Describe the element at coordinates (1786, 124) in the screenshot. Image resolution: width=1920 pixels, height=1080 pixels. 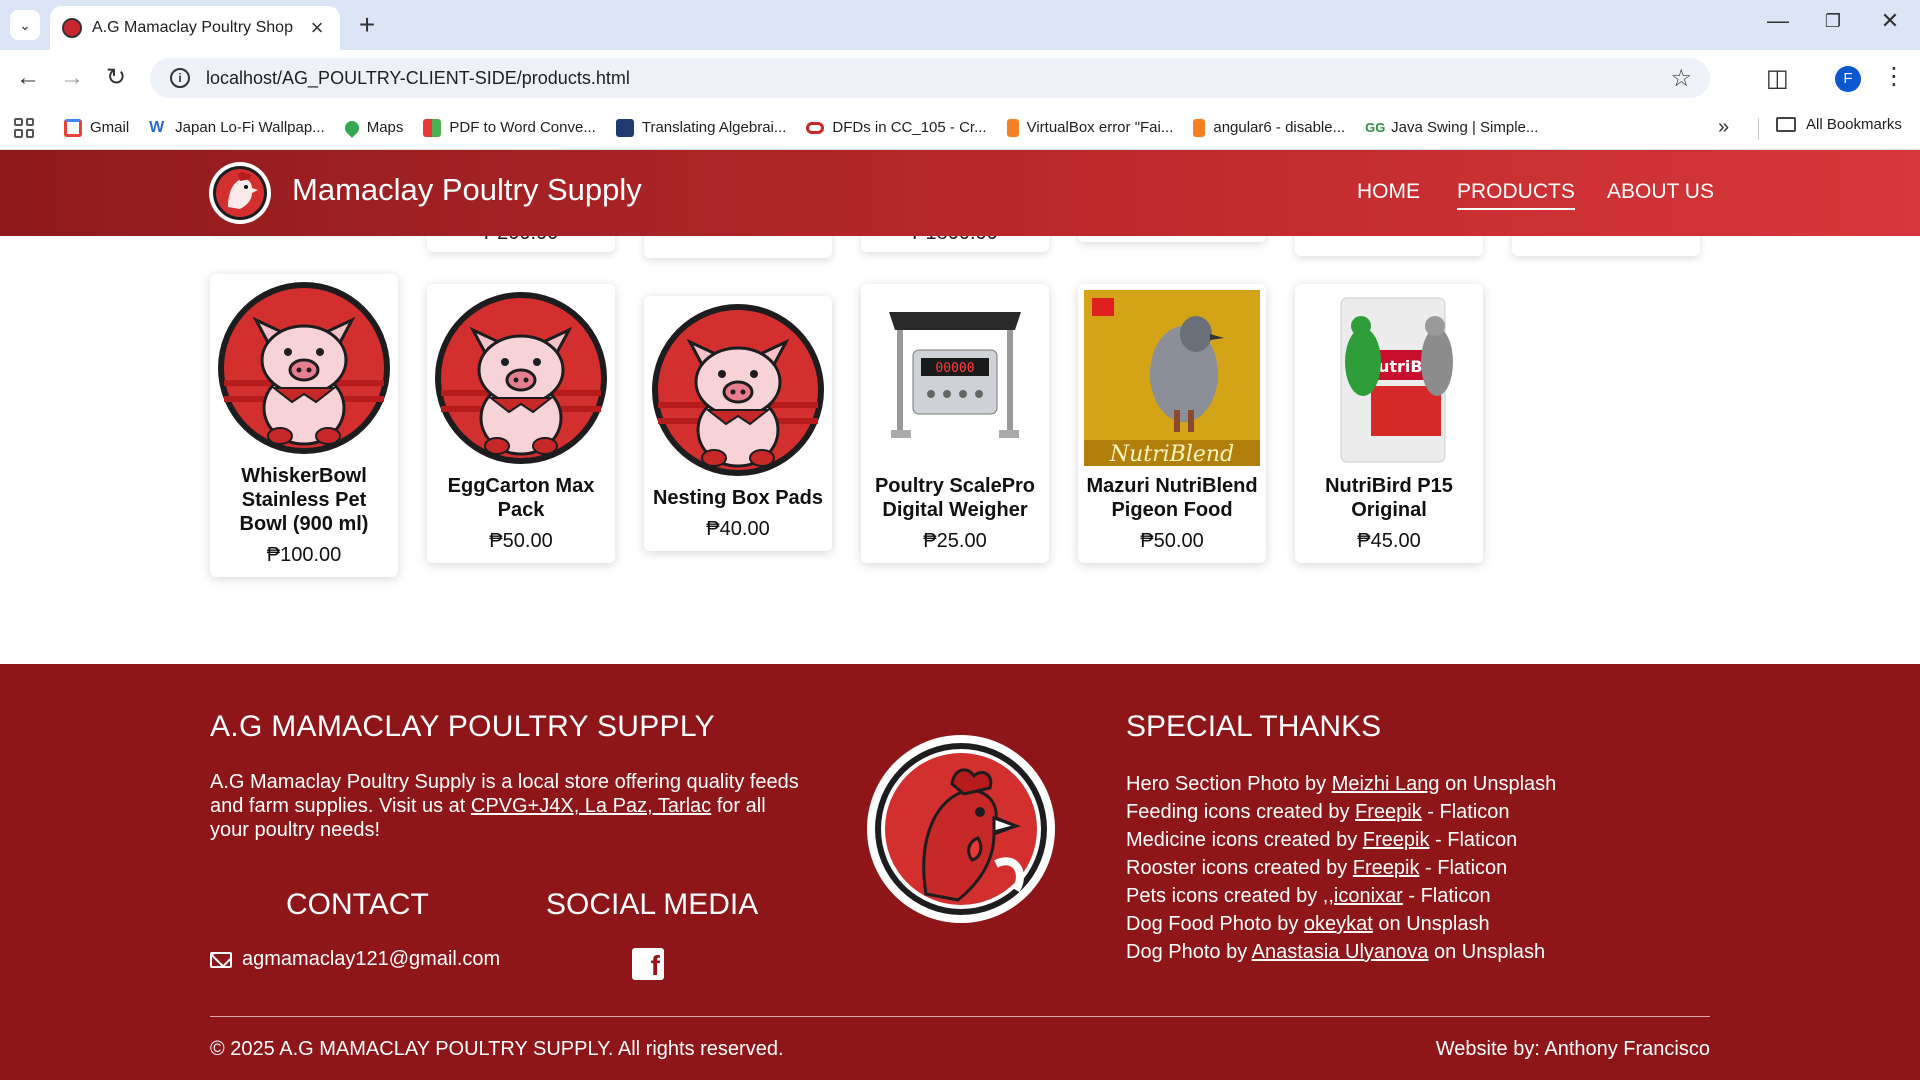
I see `folder-icon` at that location.